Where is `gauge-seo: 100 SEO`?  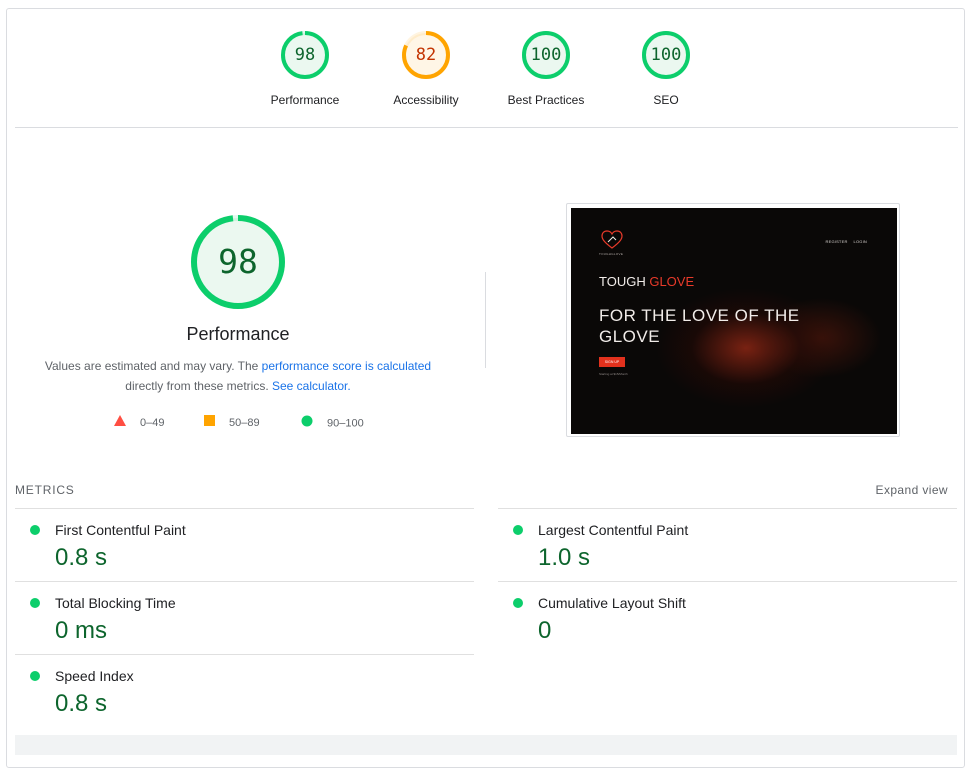 gauge-seo: 100 SEO is located at coordinates (666, 68).